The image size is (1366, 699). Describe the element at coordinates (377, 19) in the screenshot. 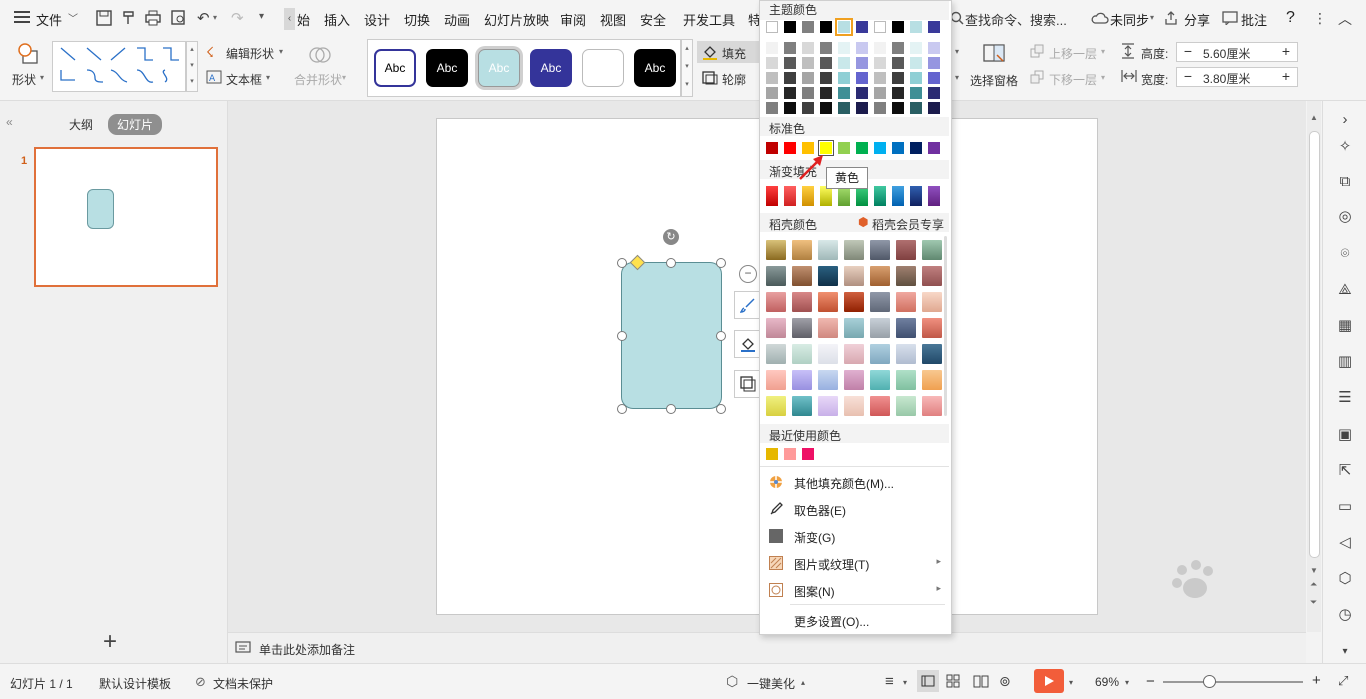

I see `tab-design: 设计` at that location.